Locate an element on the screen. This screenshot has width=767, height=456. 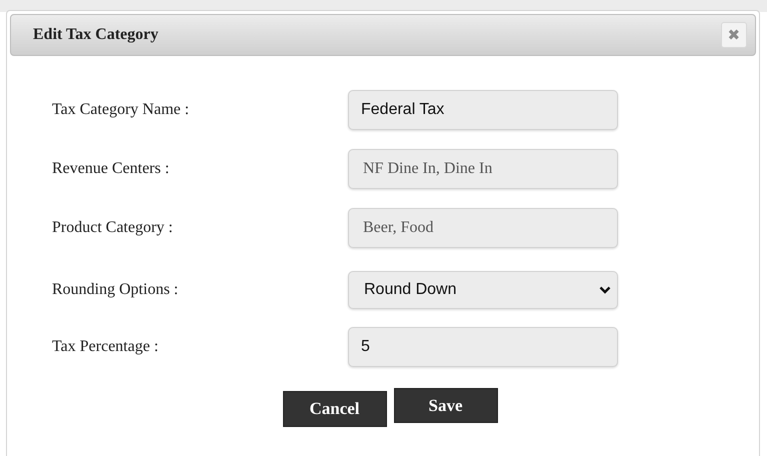
multiselect-field: Beer, Food is located at coordinates (483, 228).